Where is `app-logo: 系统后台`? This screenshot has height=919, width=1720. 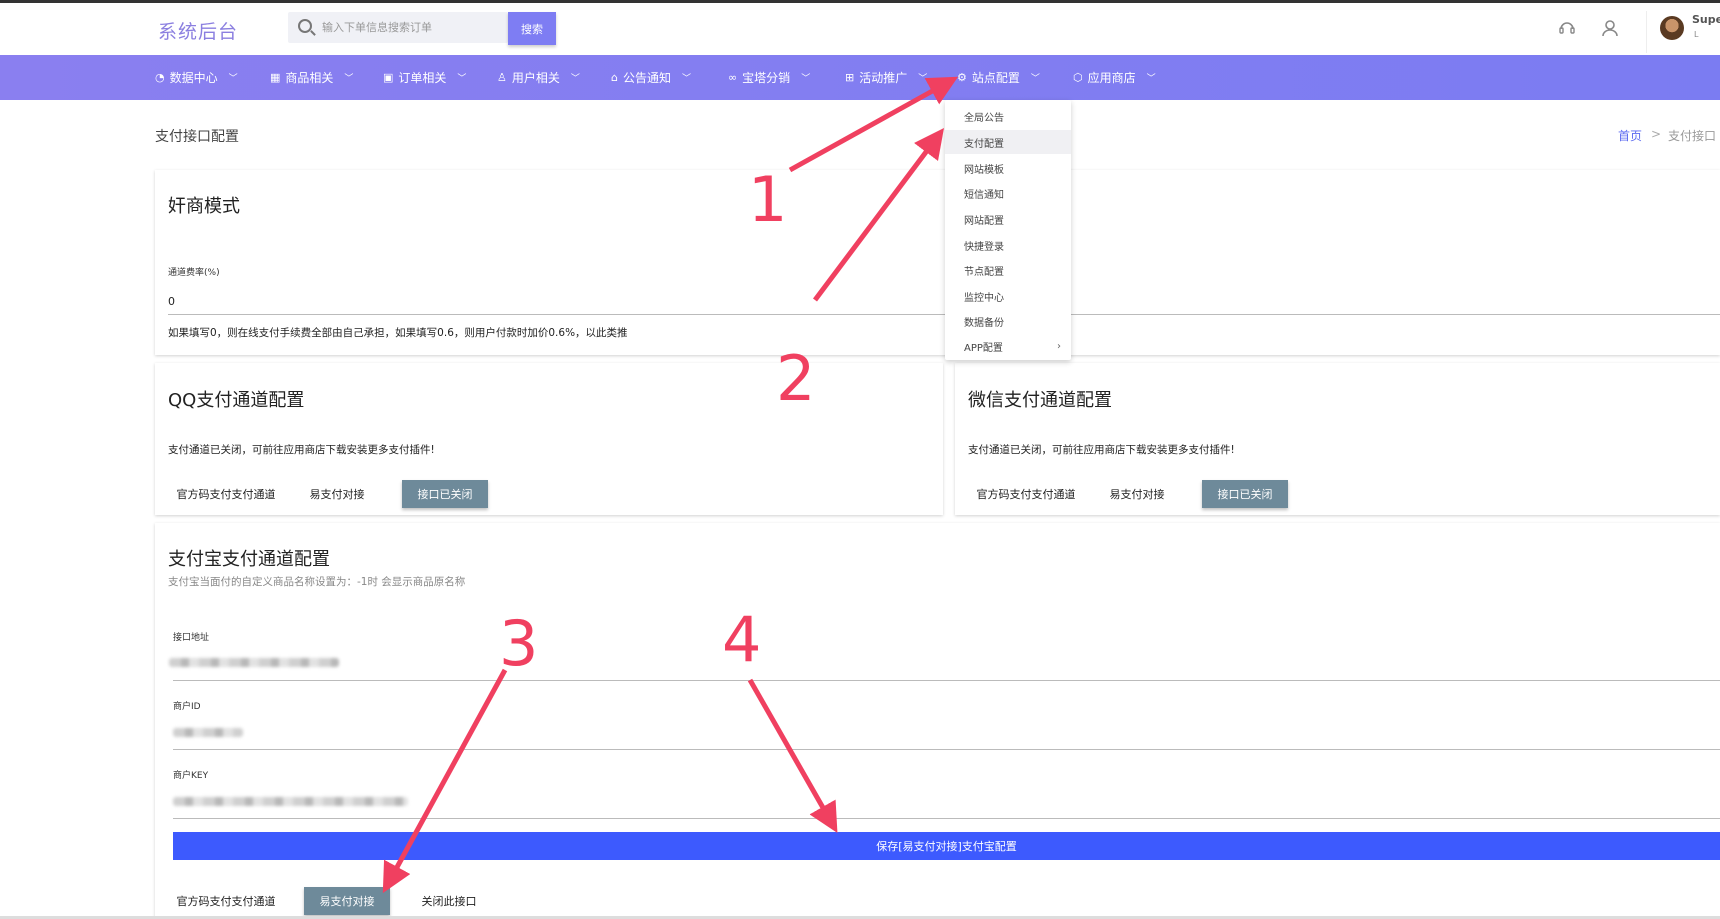
app-logo: 系统后台 is located at coordinates (198, 30).